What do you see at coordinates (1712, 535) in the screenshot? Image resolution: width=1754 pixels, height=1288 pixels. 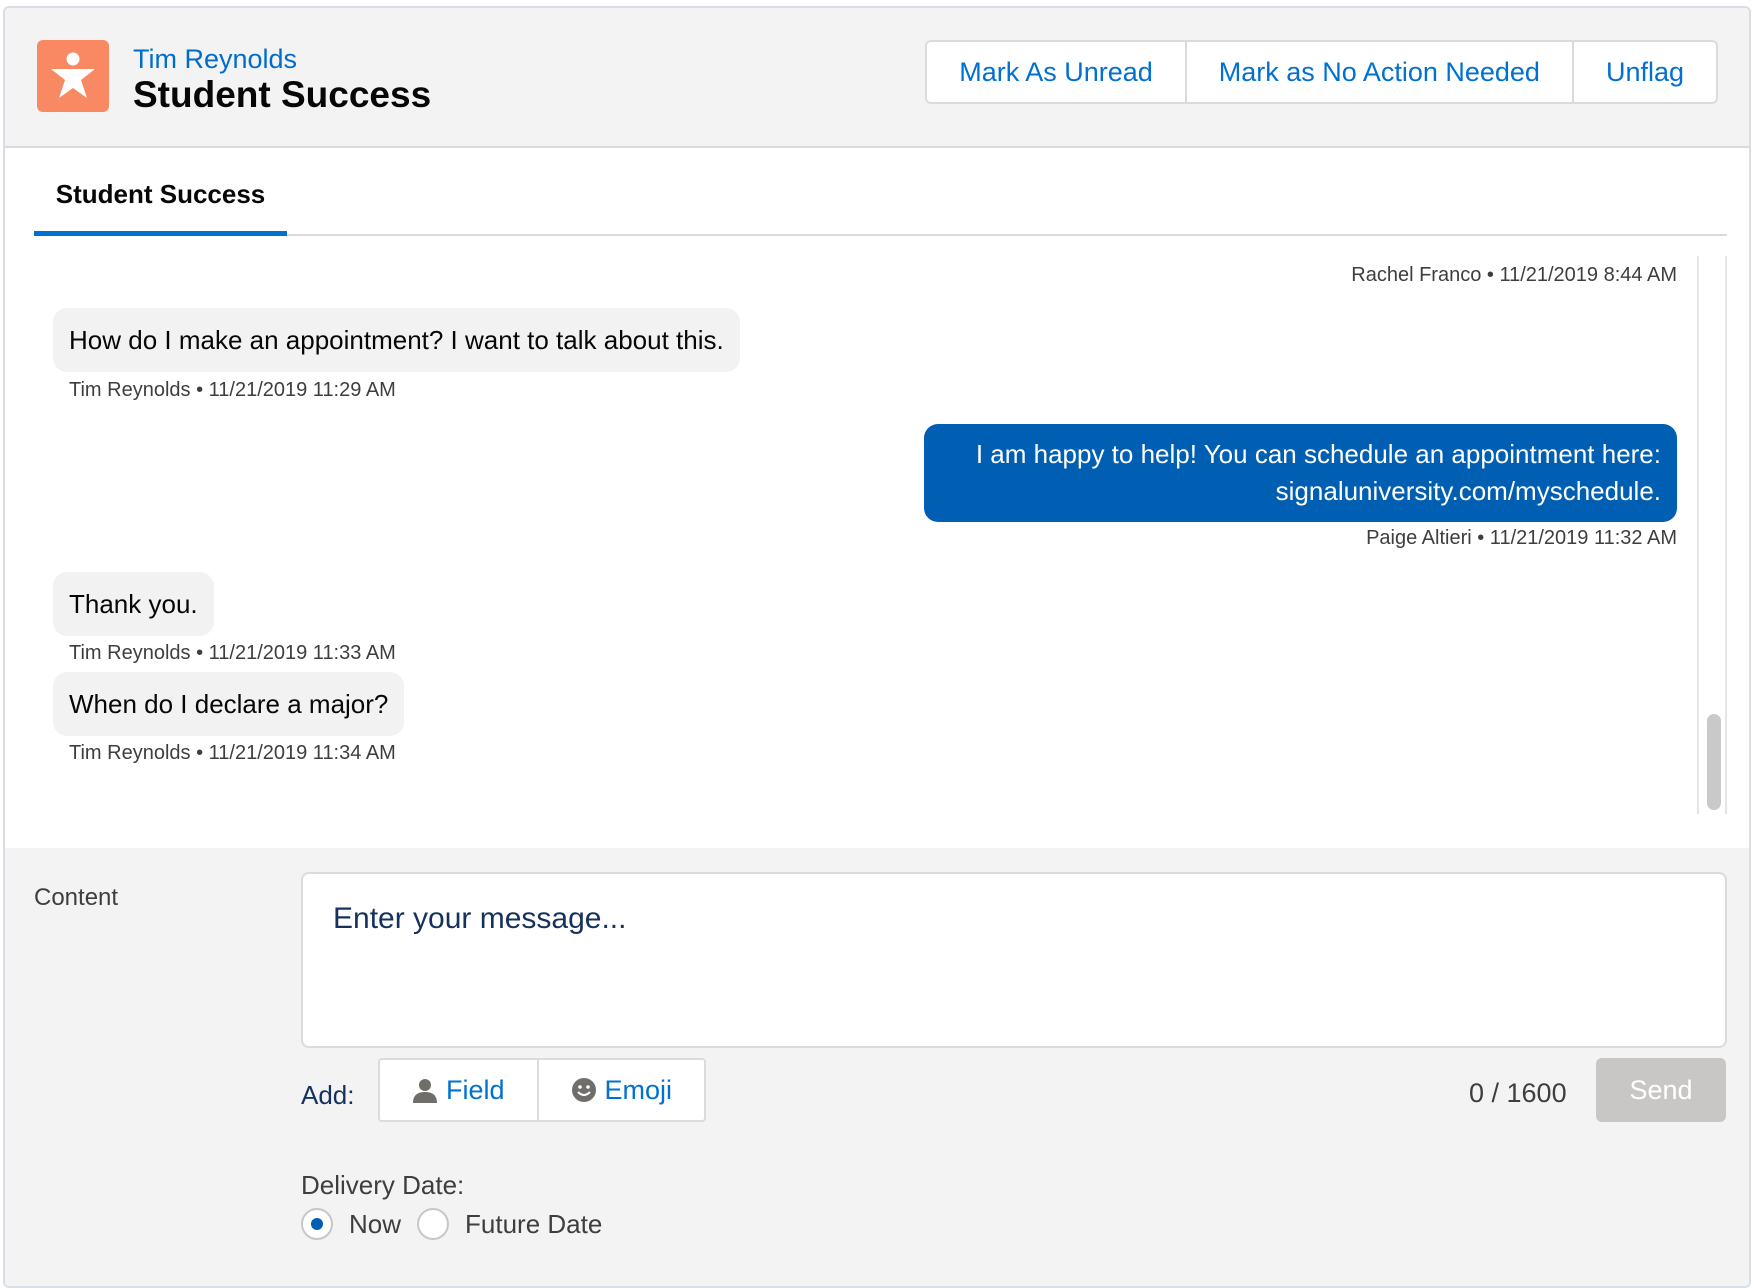 I see `conversation-scrollbar` at bounding box center [1712, 535].